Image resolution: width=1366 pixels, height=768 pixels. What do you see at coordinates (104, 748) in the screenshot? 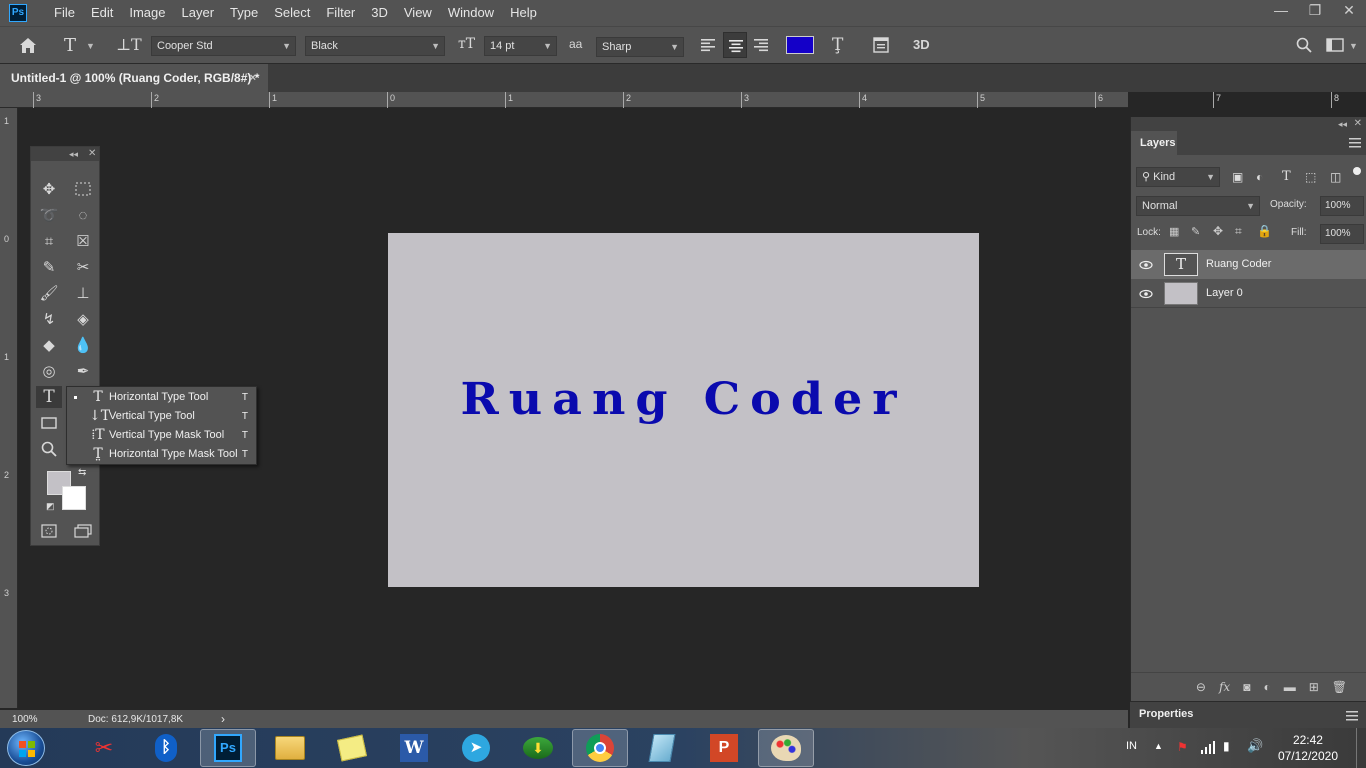
I see `taskbar-snipping-tool: ✂` at bounding box center [104, 748].